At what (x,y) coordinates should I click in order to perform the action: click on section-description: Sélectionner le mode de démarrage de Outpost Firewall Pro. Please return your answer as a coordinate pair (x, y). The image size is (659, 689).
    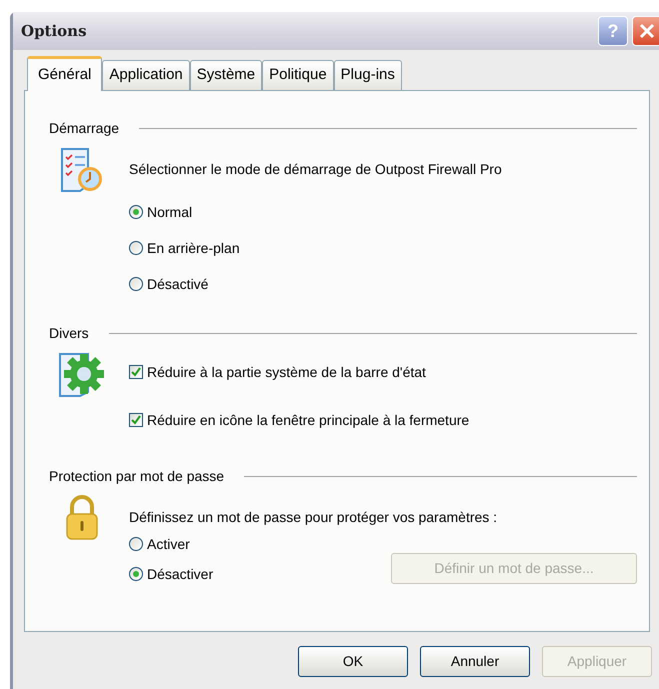
    Looking at the image, I should click on (315, 168).